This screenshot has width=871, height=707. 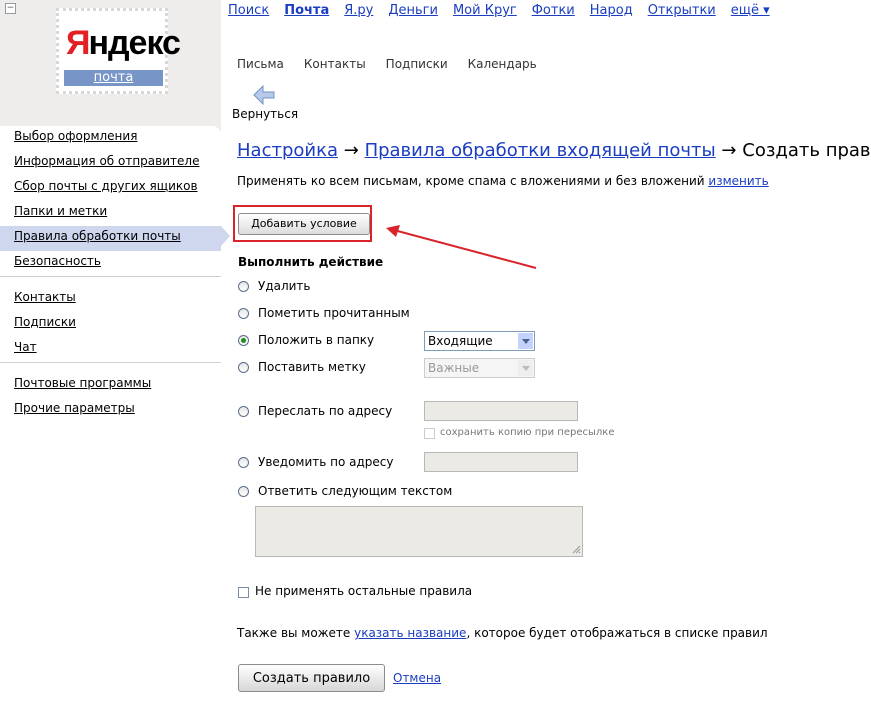 What do you see at coordinates (110, 299) in the screenshot?
I see `sidebar-item-contacts: Контакты` at bounding box center [110, 299].